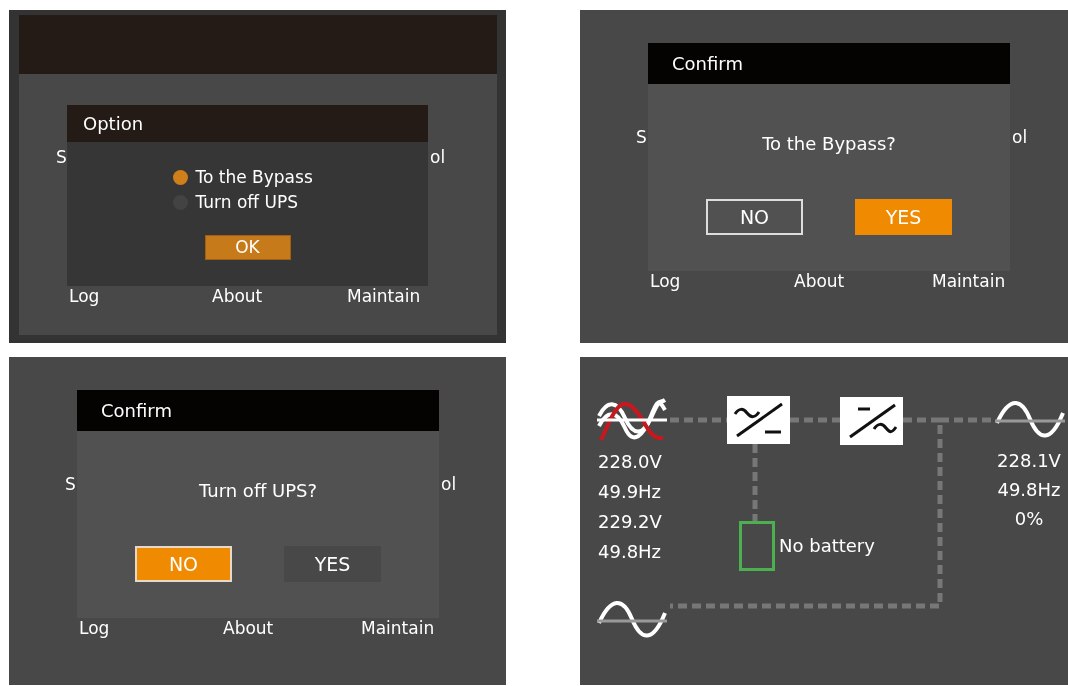 The width and height of the screenshot is (1068, 686). I want to click on option-label: To the Bypass, so click(254, 177).